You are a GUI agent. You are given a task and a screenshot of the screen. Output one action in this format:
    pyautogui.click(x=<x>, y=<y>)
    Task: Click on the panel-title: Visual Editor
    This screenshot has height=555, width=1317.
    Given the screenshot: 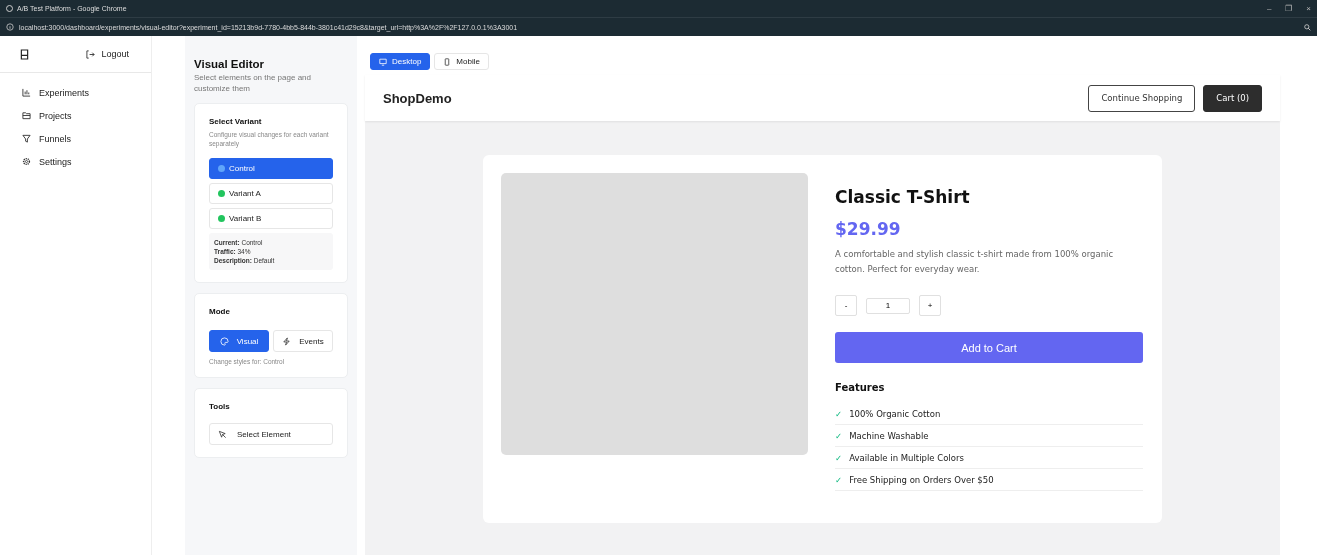 What is the action you would take?
    pyautogui.click(x=230, y=64)
    